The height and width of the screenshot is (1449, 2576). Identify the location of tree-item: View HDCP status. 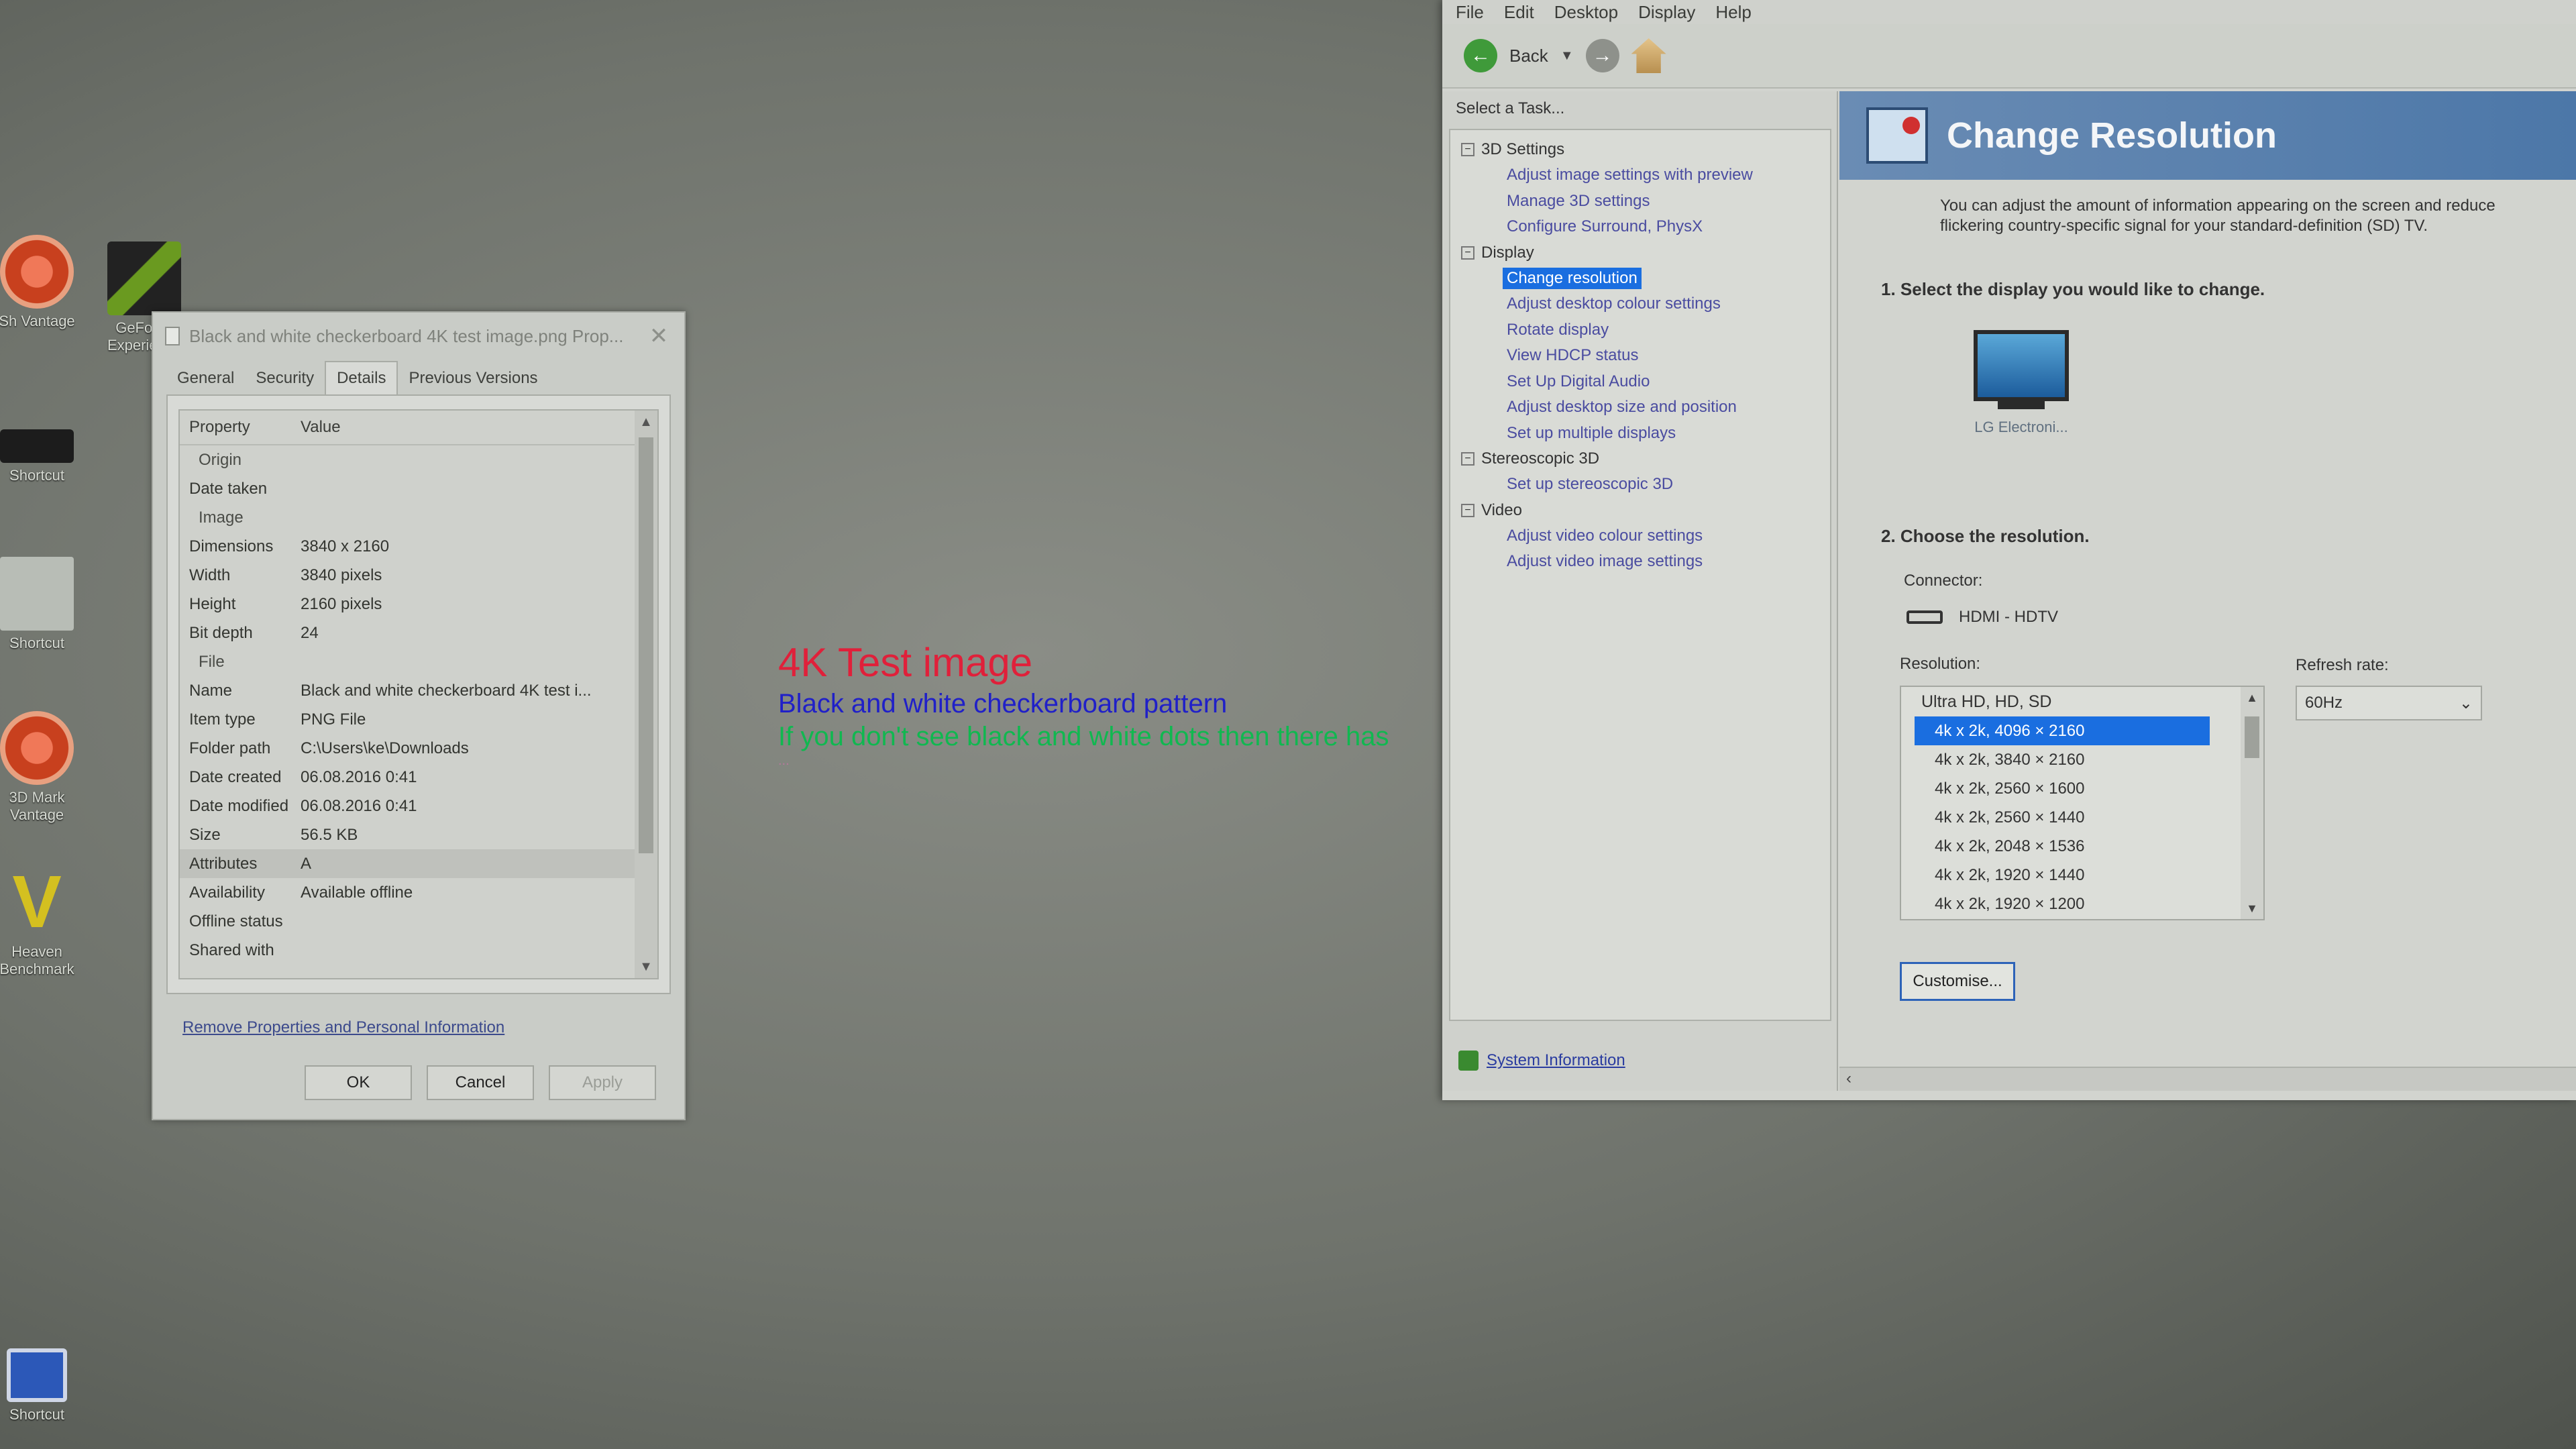
(1640, 356).